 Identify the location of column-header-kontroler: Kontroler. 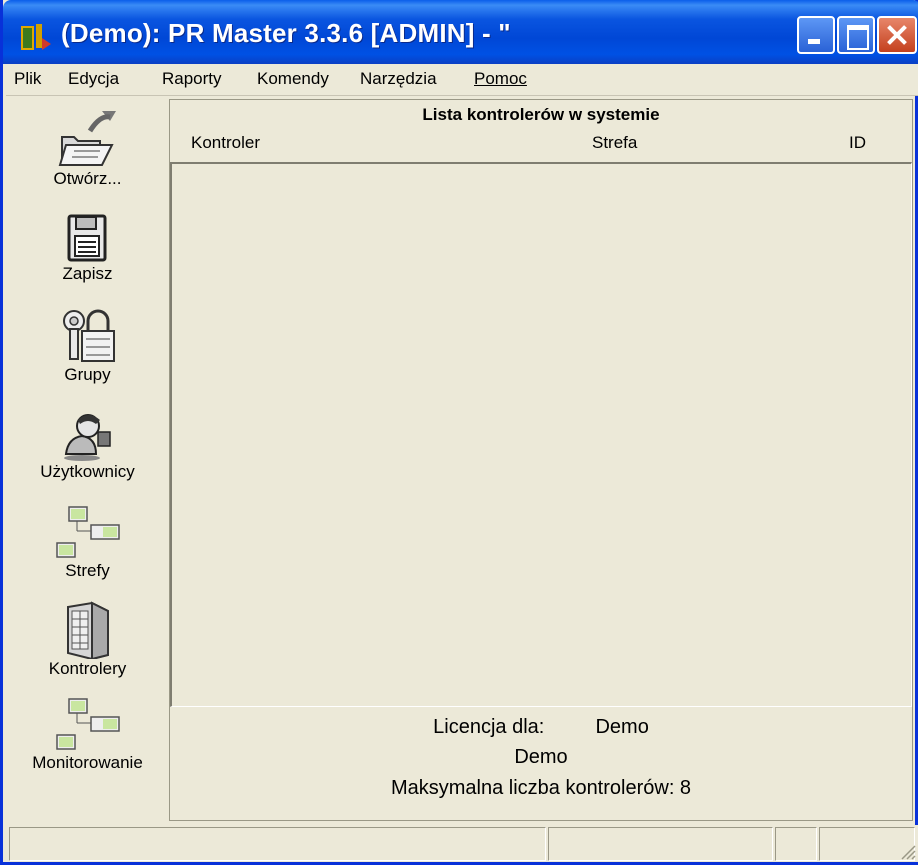
(225, 143).